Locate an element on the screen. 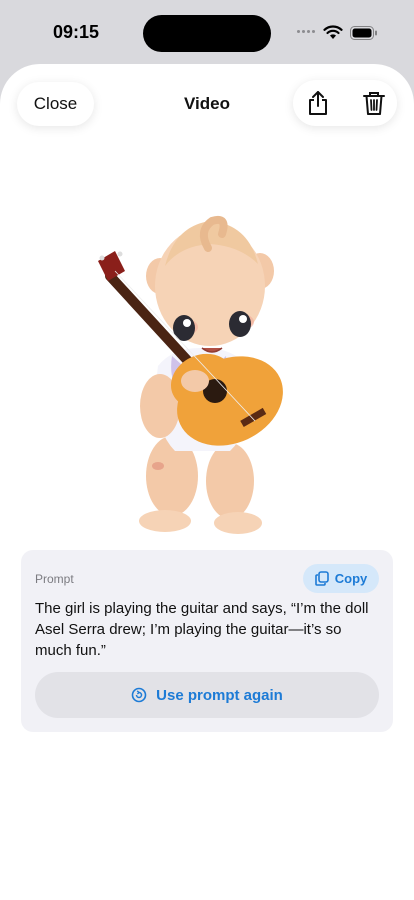 Image resolution: width=414 pixels, height=900 pixels. dynamic-island is located at coordinates (207, 33).